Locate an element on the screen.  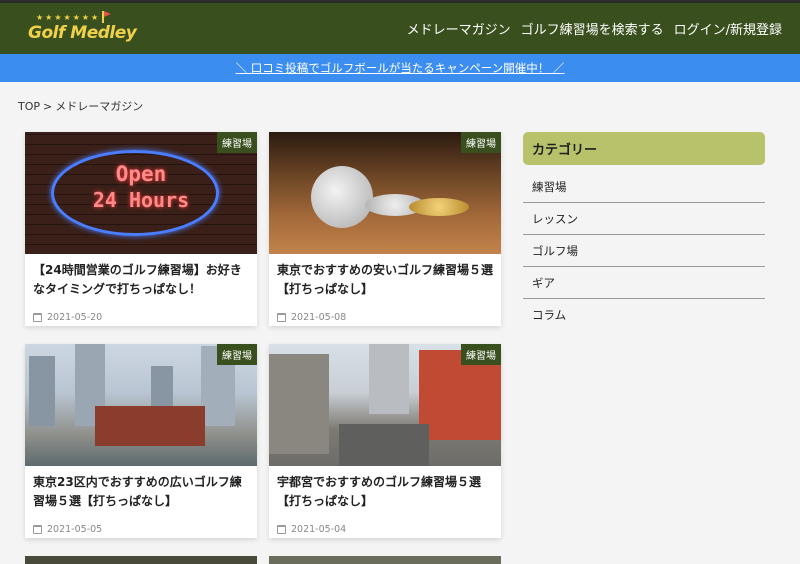
article-date: 2021-05-04 is located at coordinates (385, 526).